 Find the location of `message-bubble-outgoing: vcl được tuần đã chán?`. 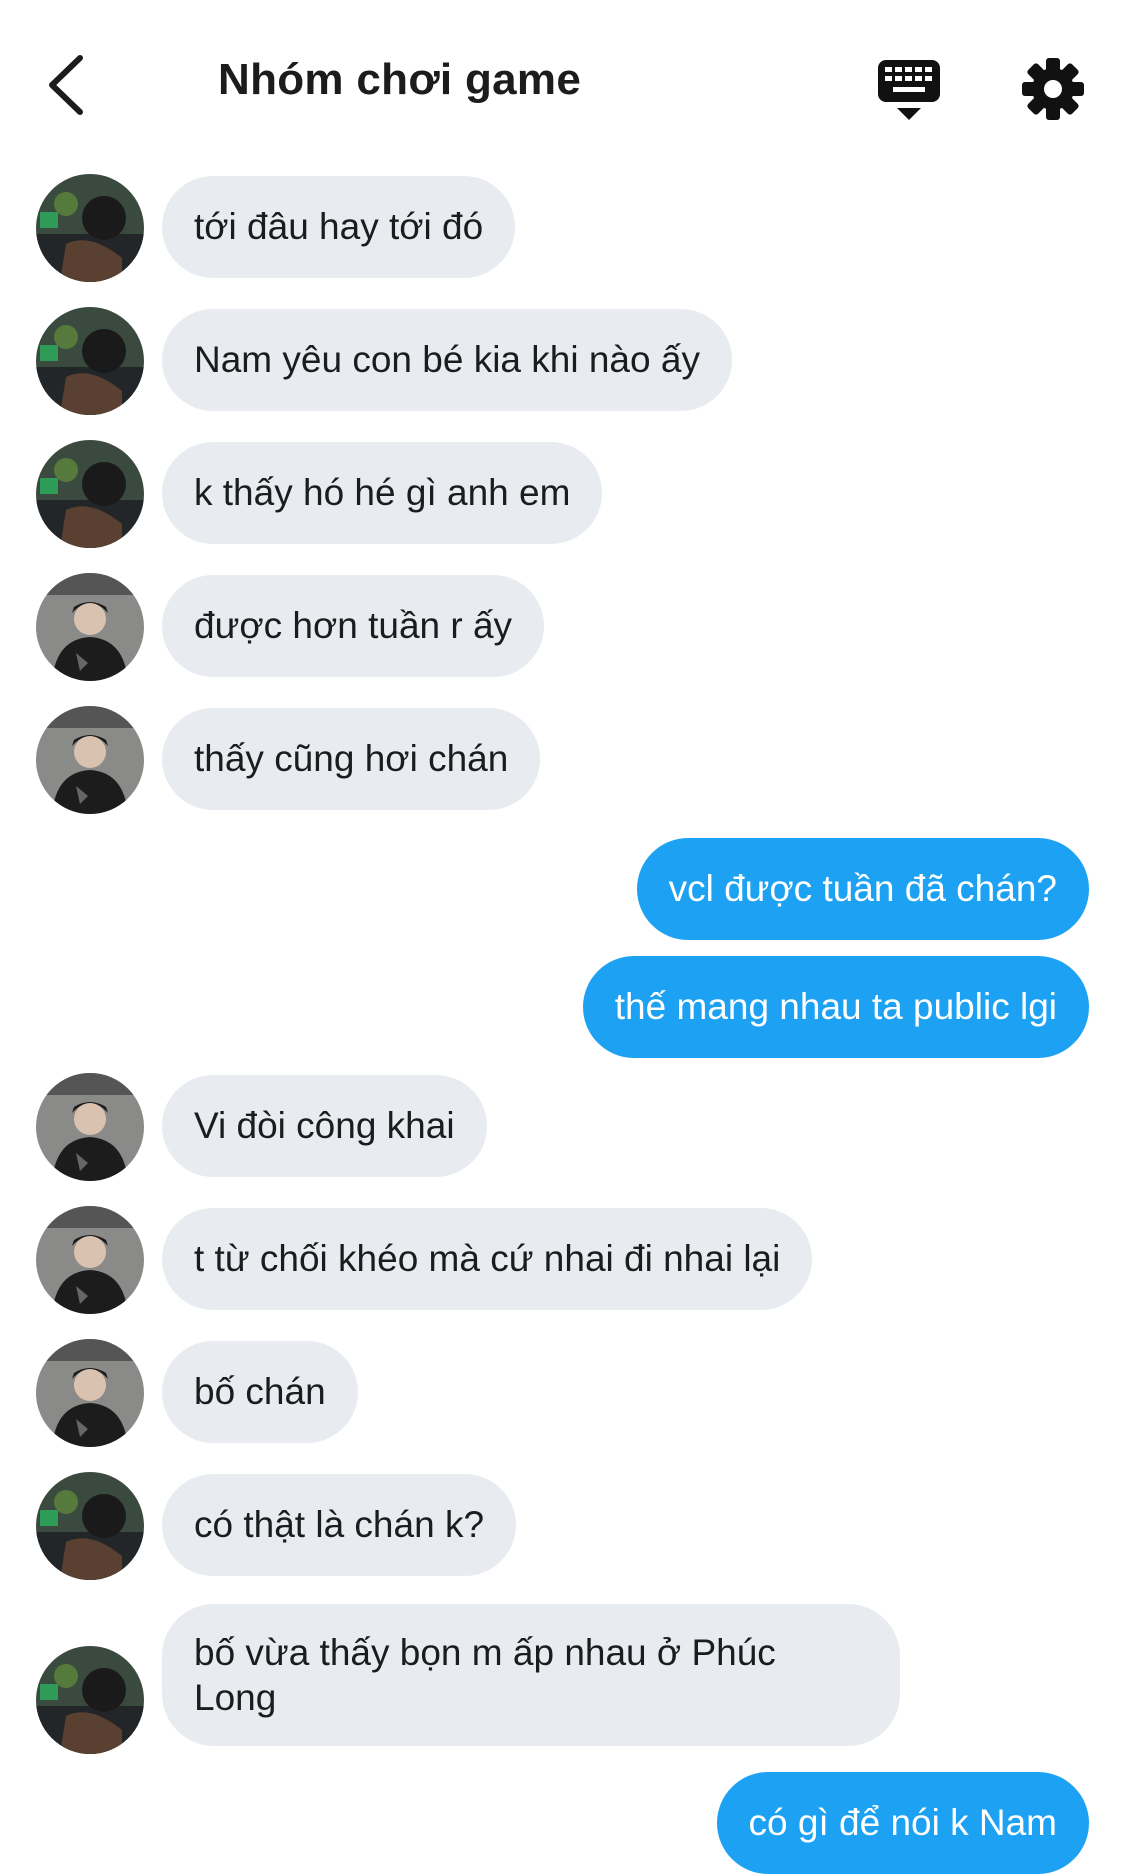

message-bubble-outgoing: vcl được tuần đã chán? is located at coordinates (862, 889).